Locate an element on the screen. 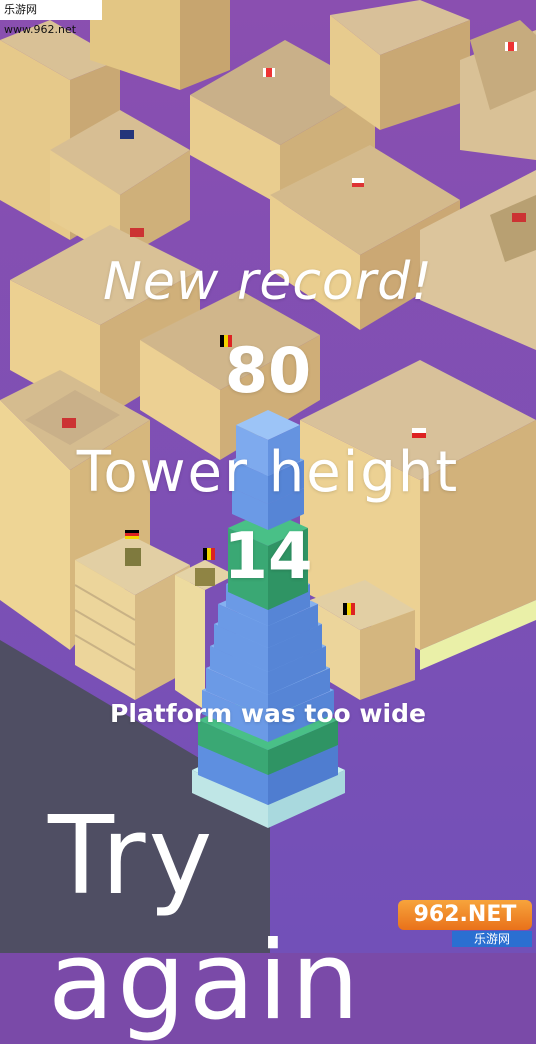 The height and width of the screenshot is (1044, 536). watermark-top: 乐游网 www.962.net is located at coordinates (51, 18).